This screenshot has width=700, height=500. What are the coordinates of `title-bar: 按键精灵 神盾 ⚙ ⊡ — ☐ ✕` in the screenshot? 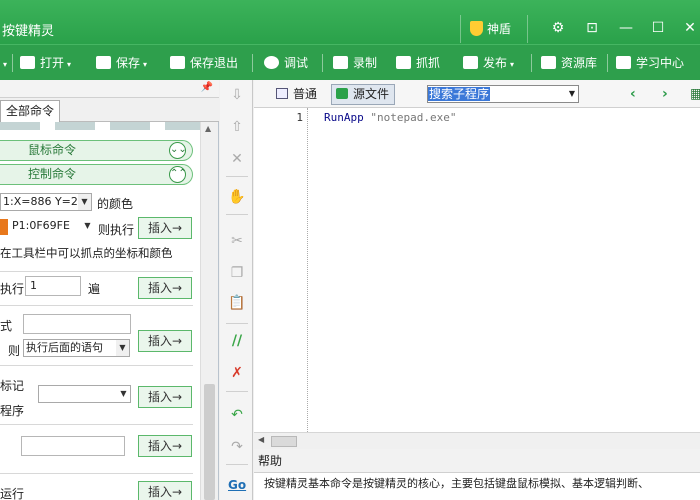 It's located at (350, 22).